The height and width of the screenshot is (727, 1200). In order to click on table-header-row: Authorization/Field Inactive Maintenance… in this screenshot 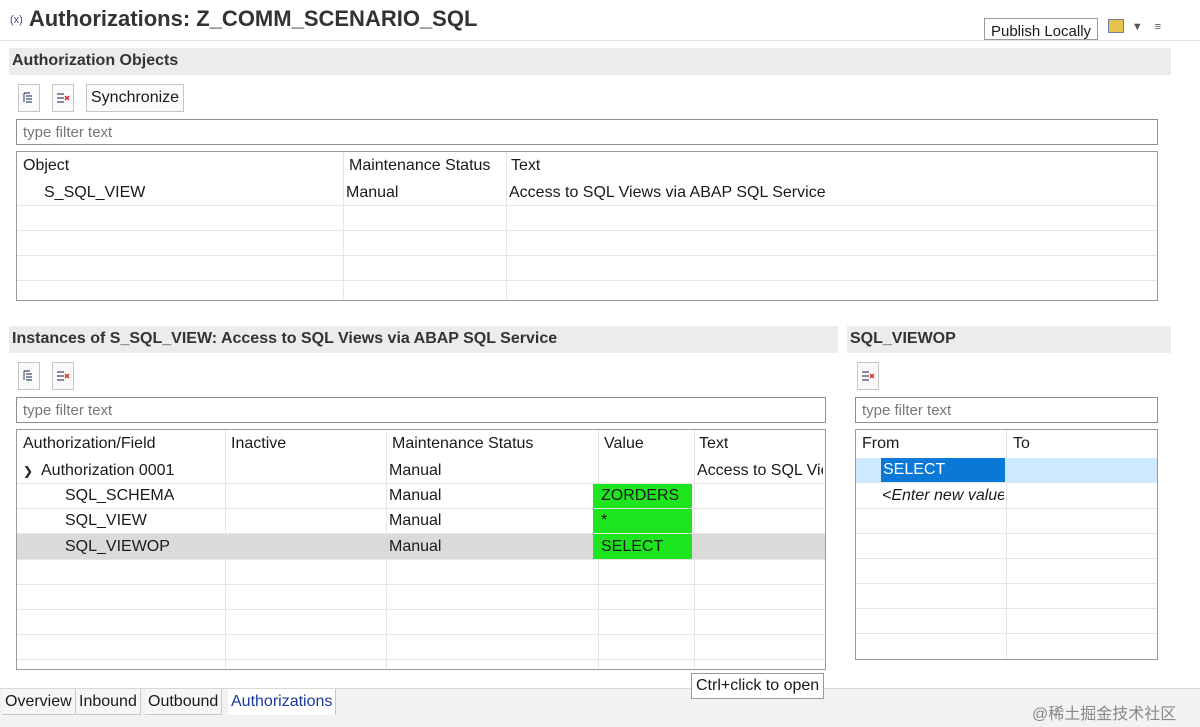, I will do `click(421, 444)`.